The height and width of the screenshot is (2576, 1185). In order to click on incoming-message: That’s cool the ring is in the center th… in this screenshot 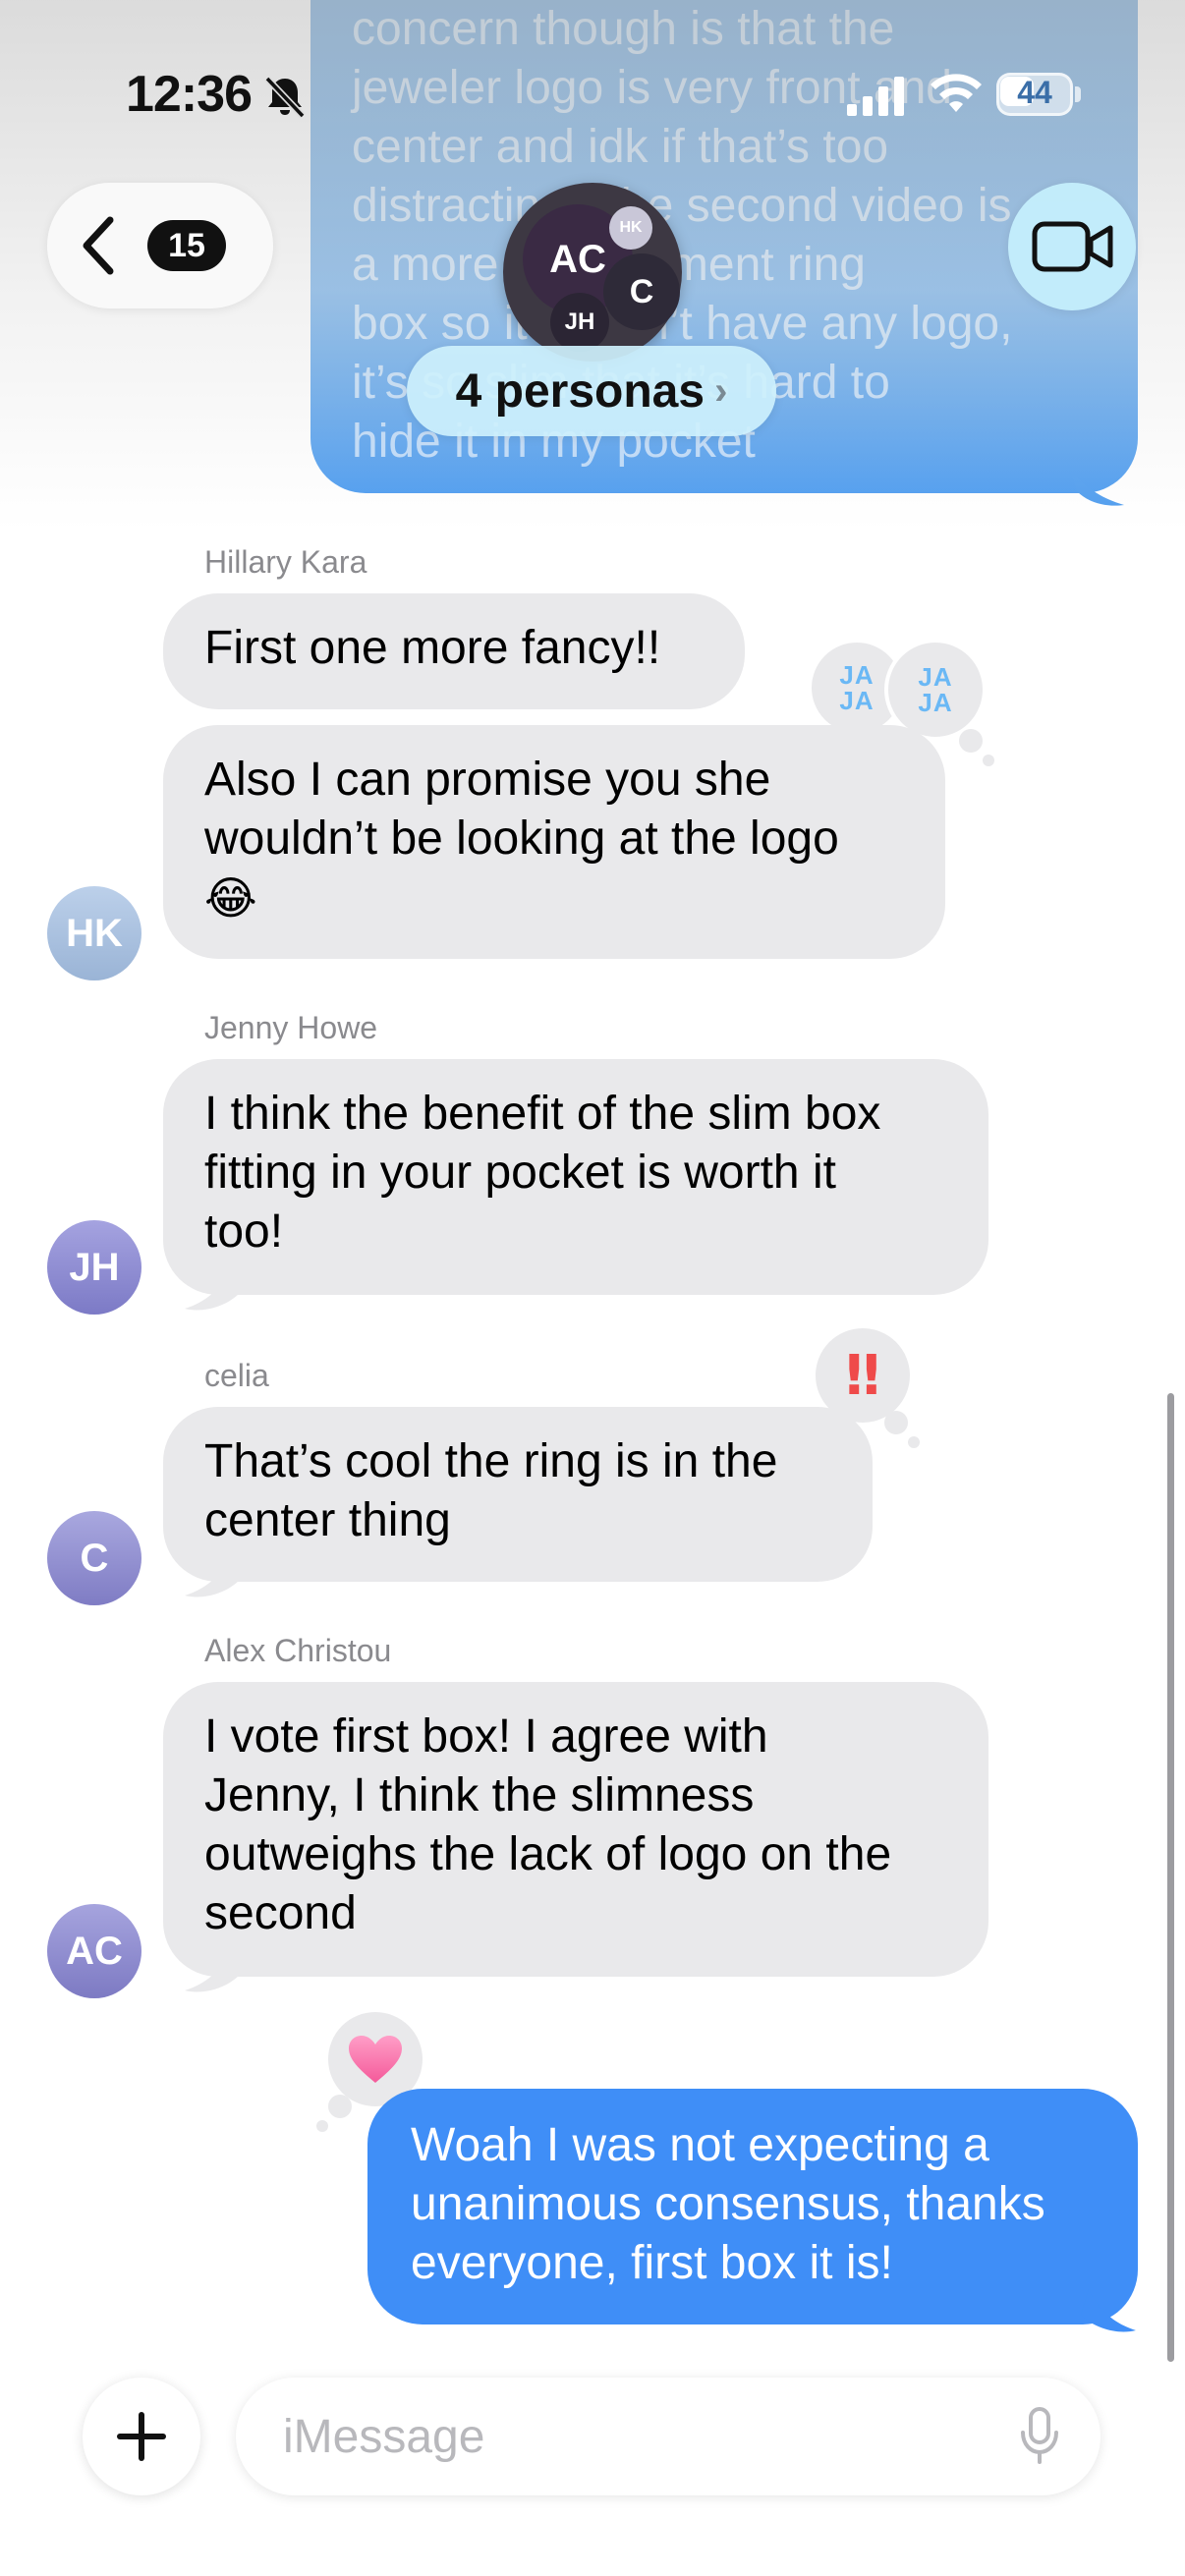, I will do `click(518, 1494)`.